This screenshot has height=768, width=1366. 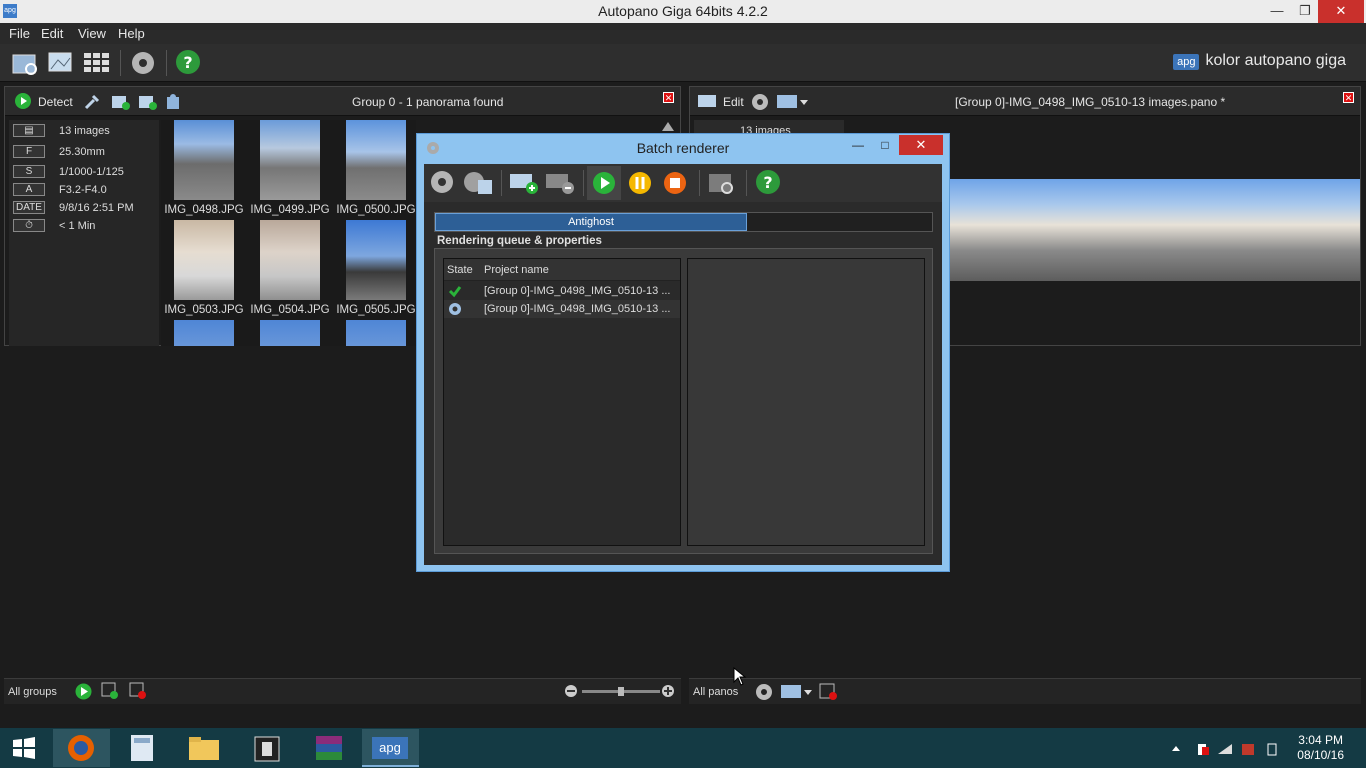 I want to click on windows-start-icon, so click(x=24, y=748).